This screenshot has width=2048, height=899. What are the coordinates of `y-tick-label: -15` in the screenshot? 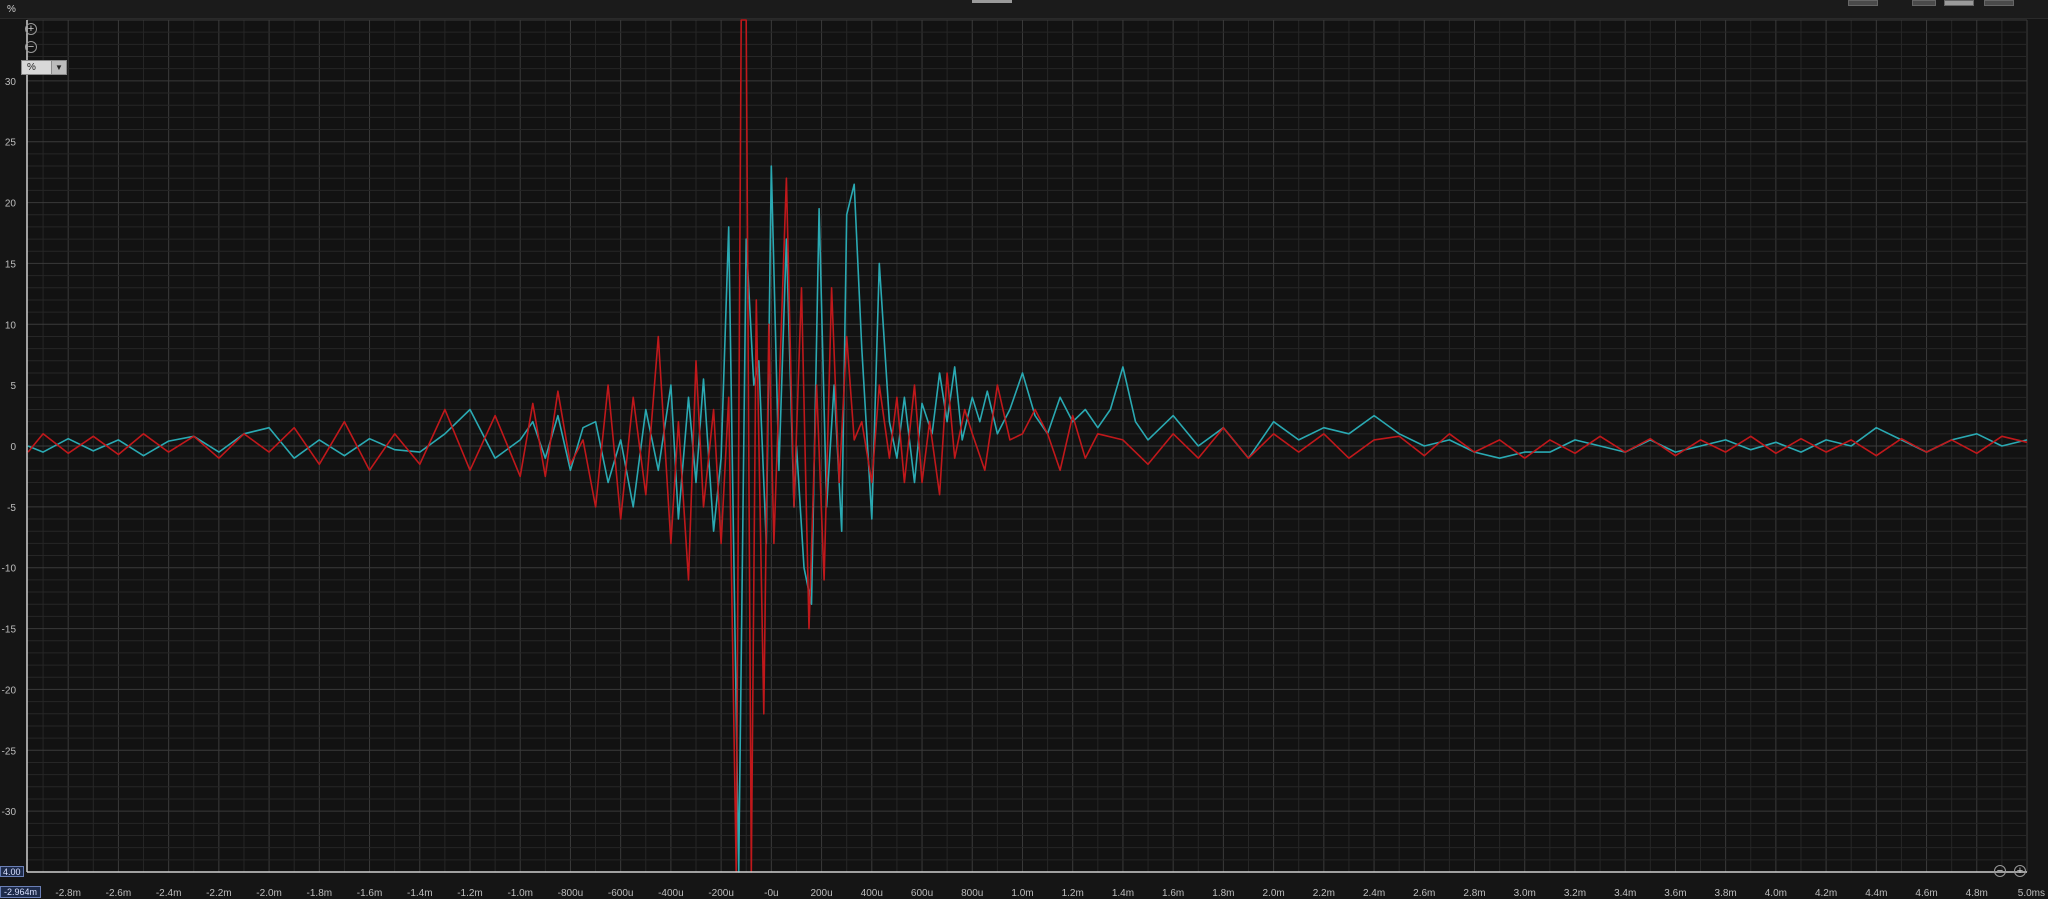 It's located at (9, 630).